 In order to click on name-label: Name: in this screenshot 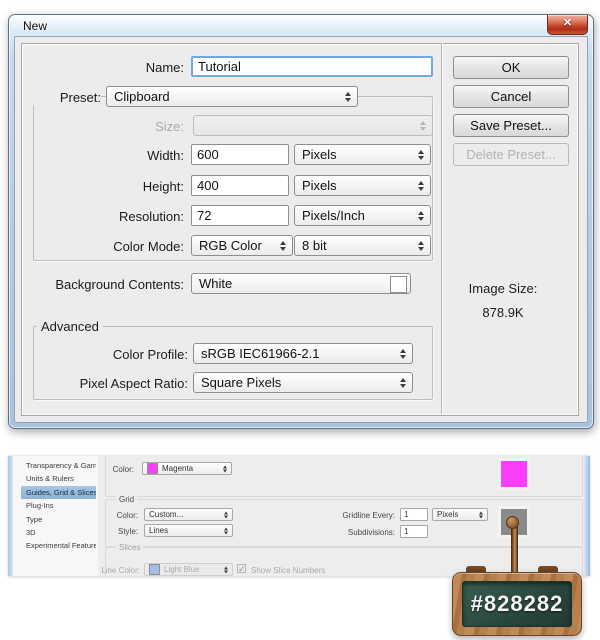, I will do `click(164, 67)`.